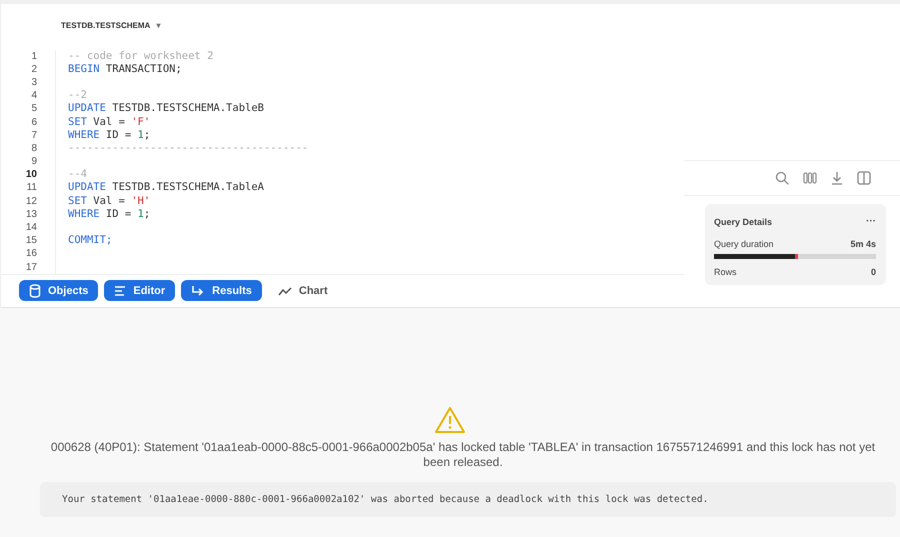 This screenshot has height=537, width=900. What do you see at coordinates (28, 69) in the screenshot?
I see `line-number: 2` at bounding box center [28, 69].